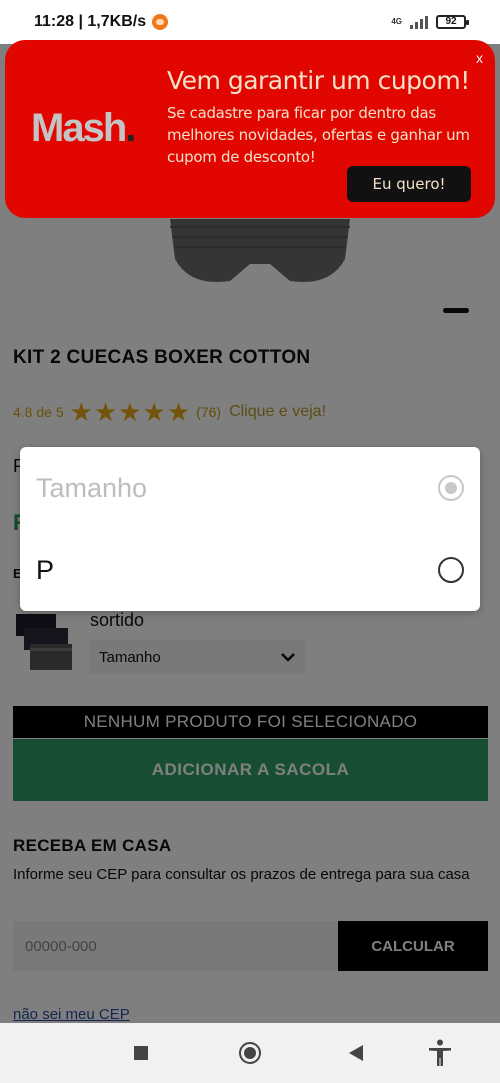  What do you see at coordinates (419, 22) in the screenshot?
I see `signal-icon` at bounding box center [419, 22].